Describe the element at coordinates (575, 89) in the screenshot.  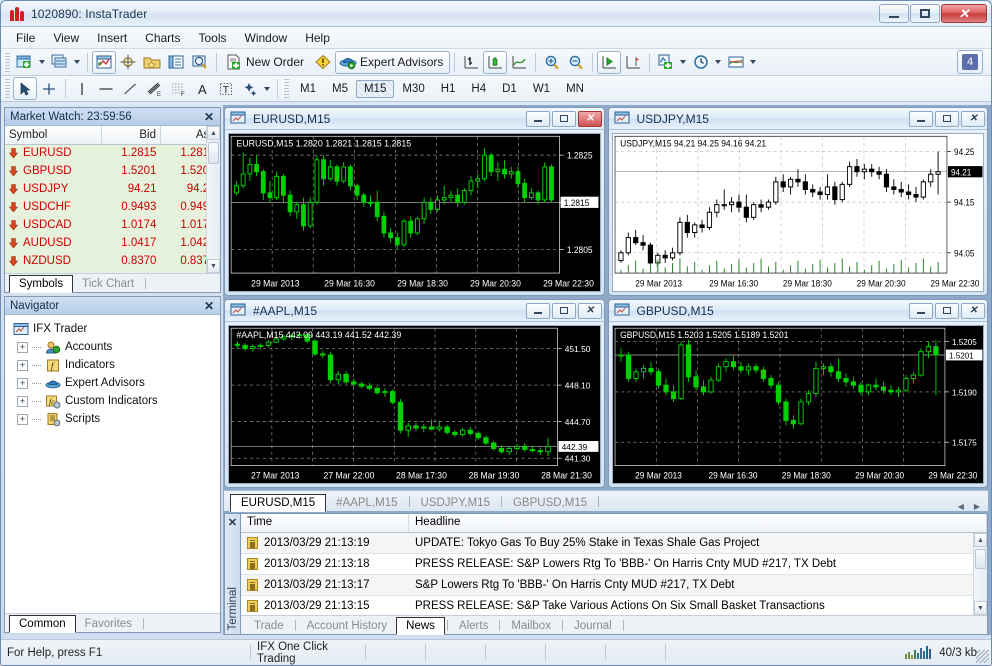
I see `period-mn: MN` at that location.